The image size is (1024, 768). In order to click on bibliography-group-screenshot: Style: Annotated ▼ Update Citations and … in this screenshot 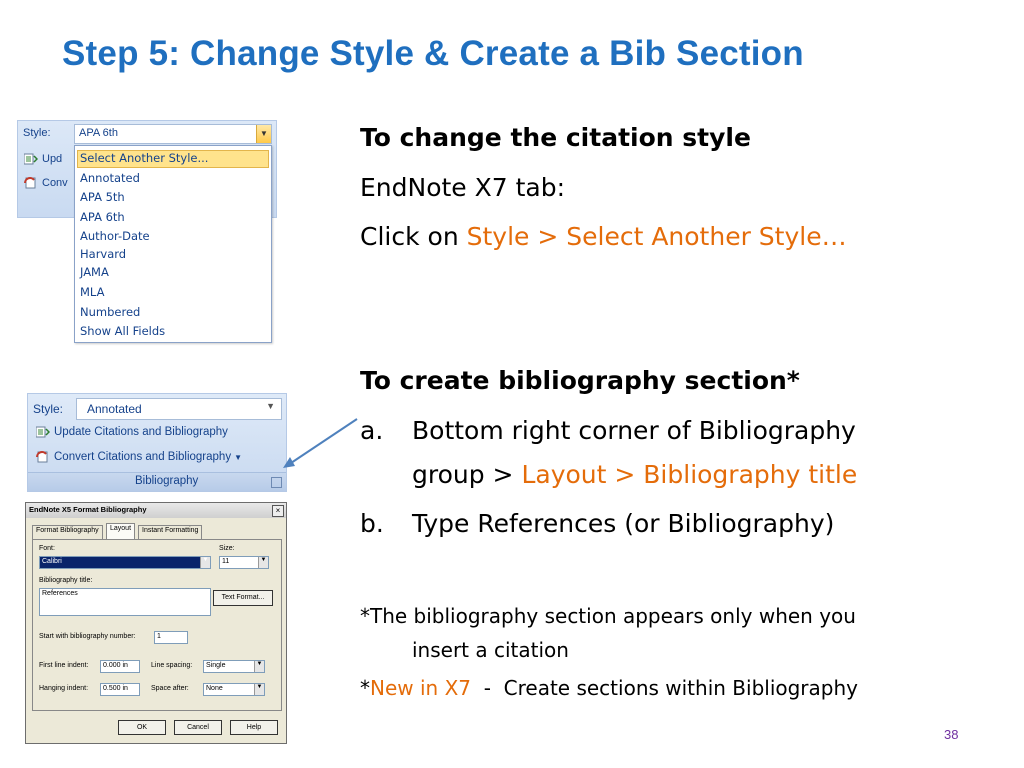, I will do `click(157, 442)`.